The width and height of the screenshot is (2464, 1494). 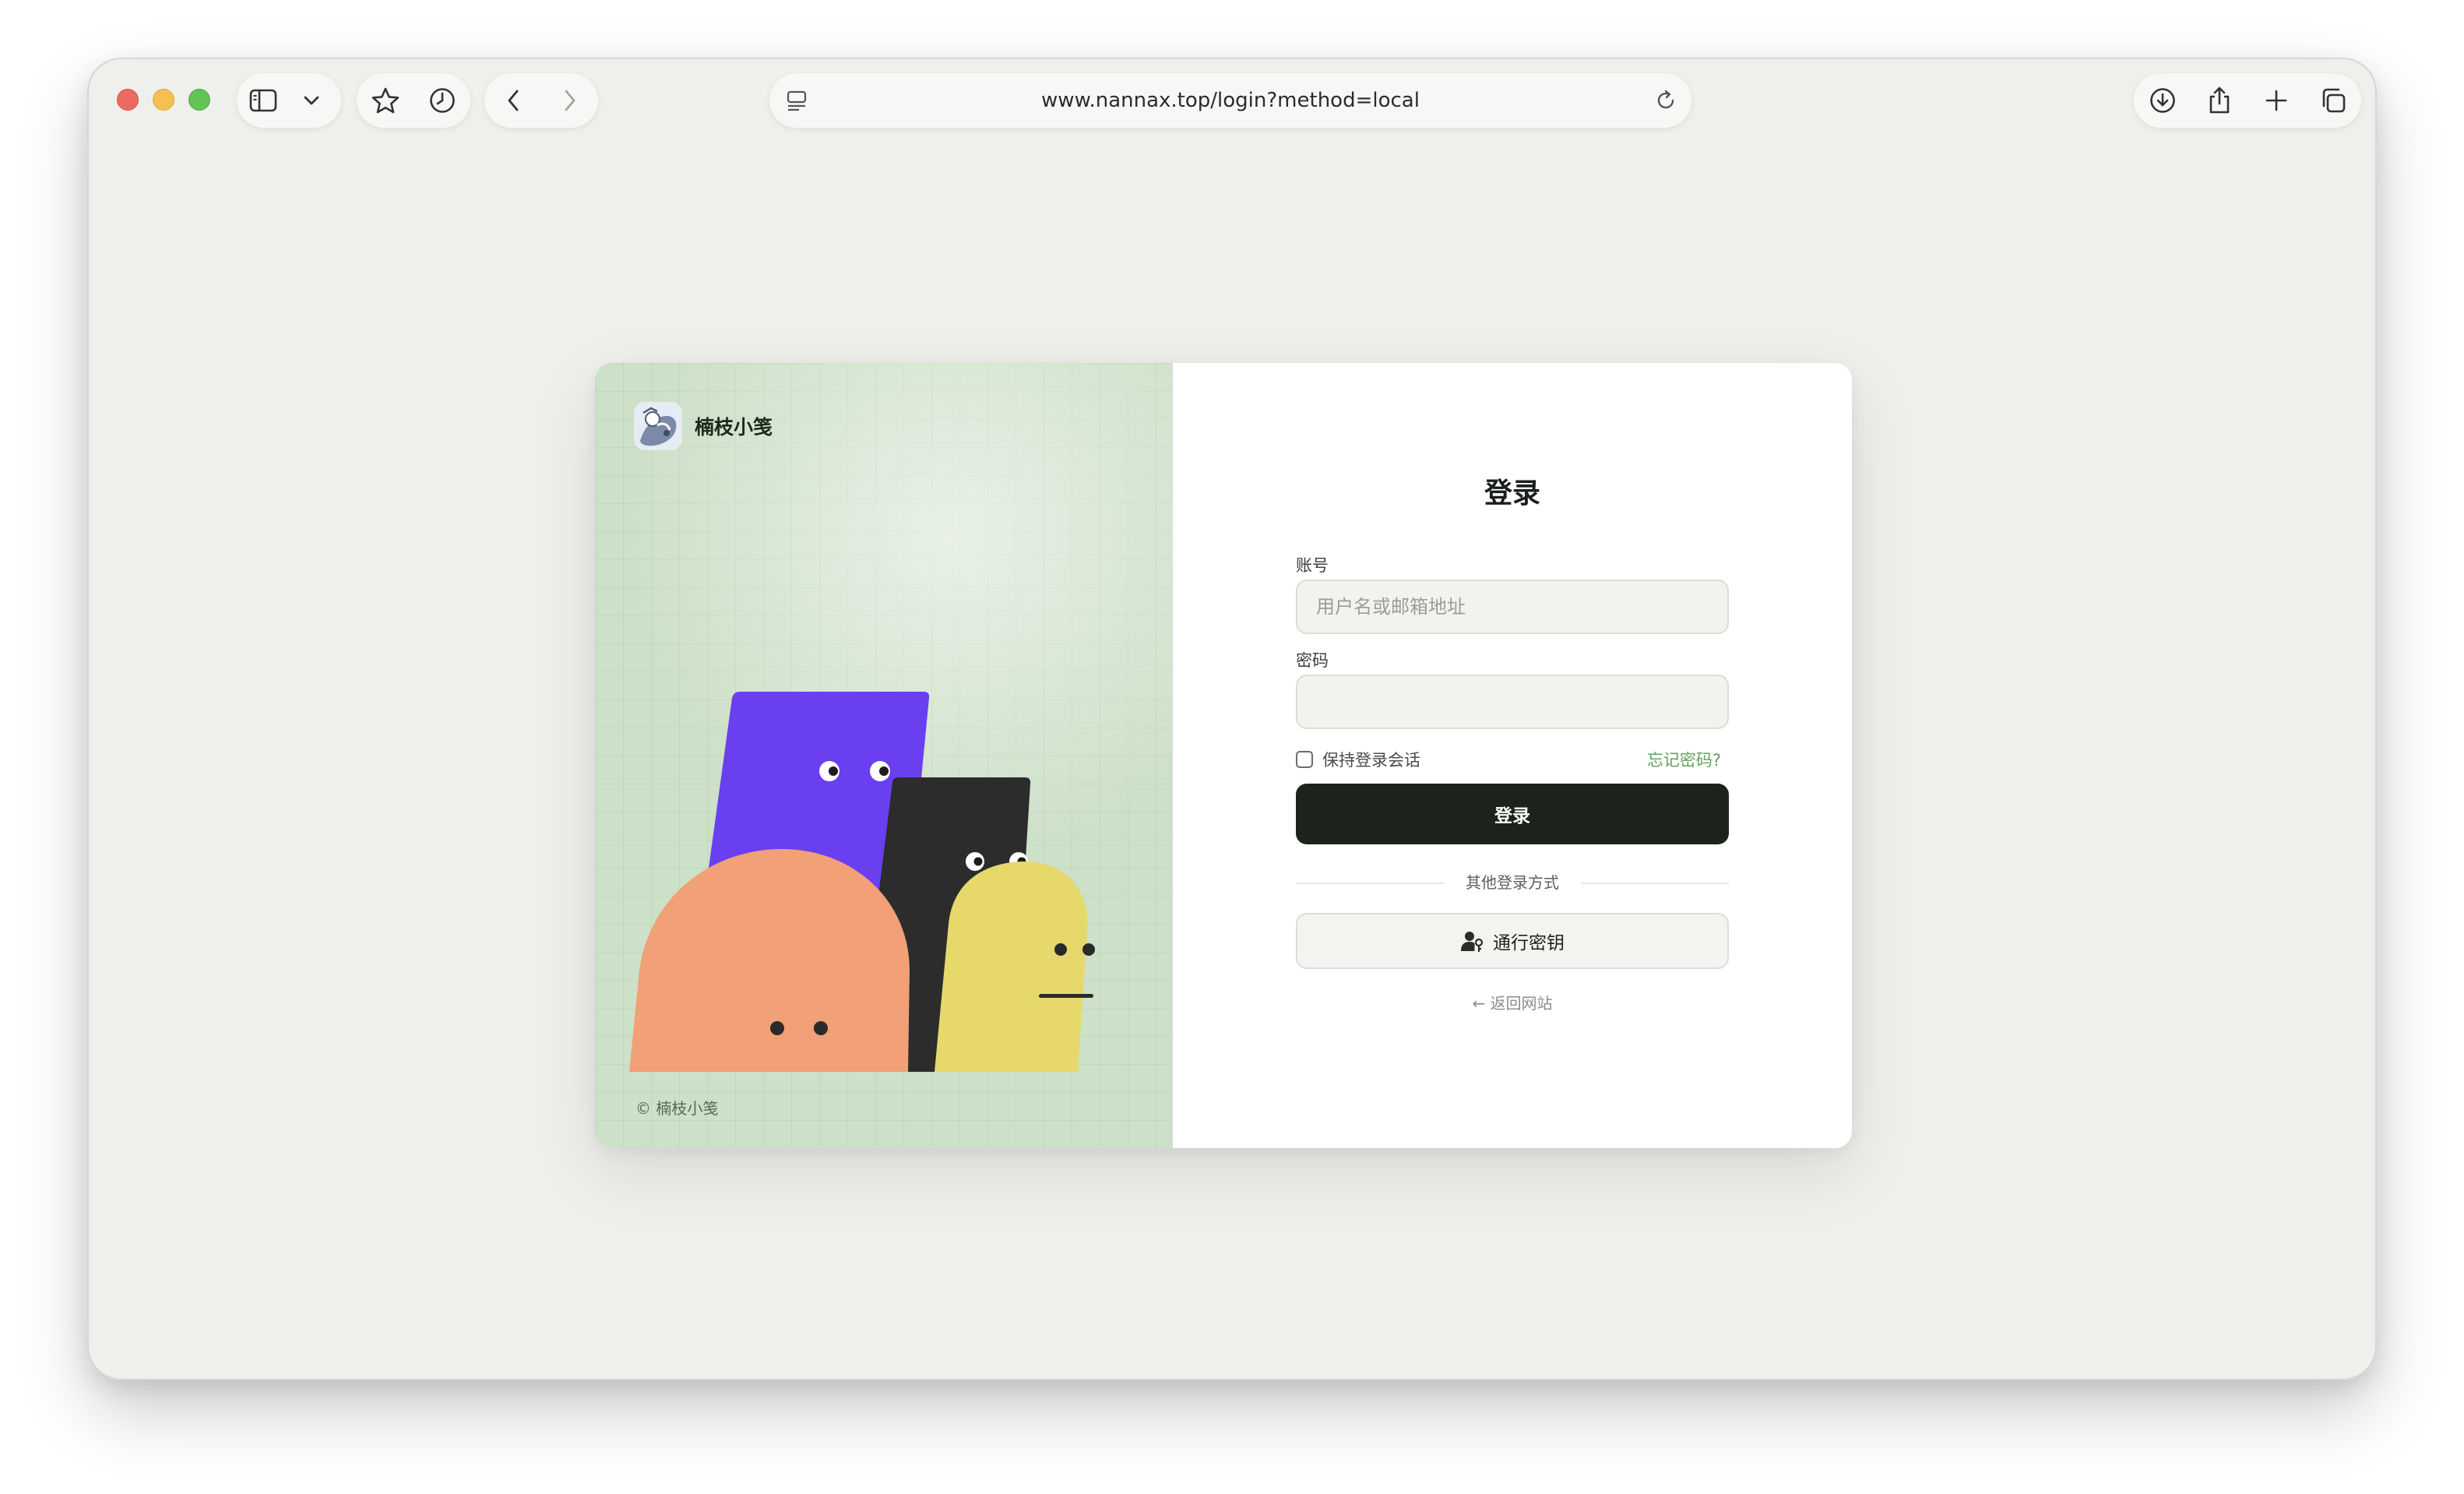 I want to click on window-actions-group, so click(x=2247, y=101).